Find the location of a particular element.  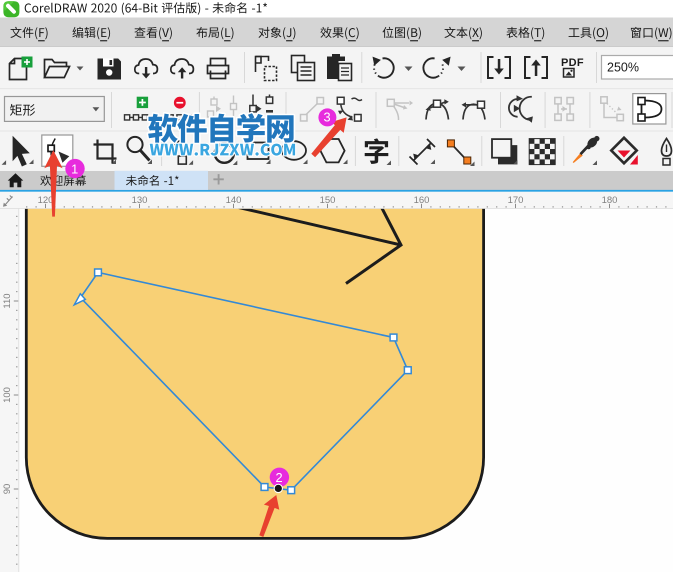

svg-text: 150 is located at coordinates (328, 200).